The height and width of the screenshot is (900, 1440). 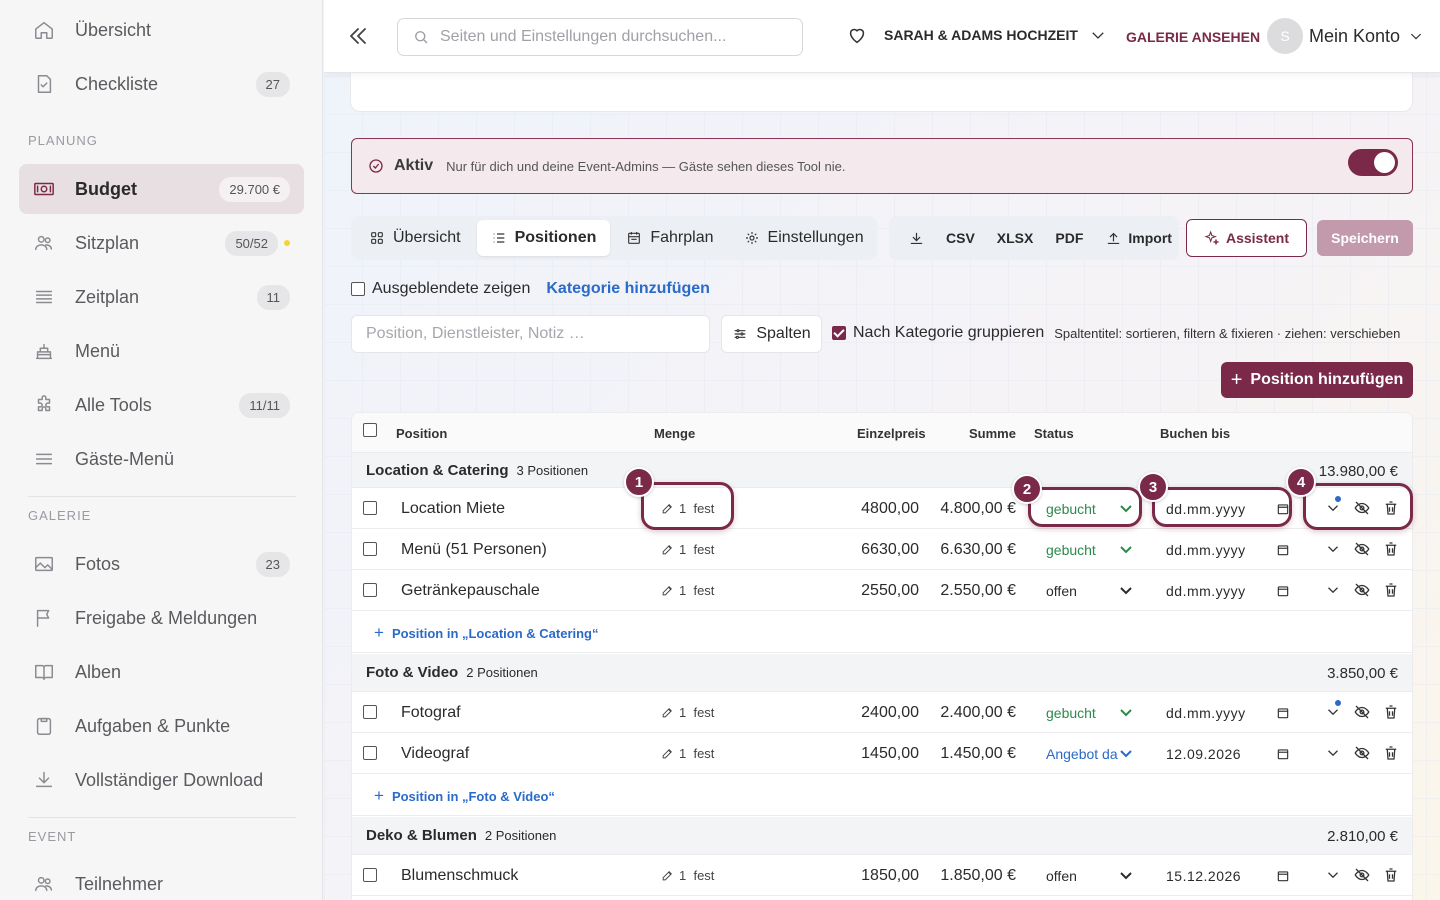 What do you see at coordinates (464, 796) in the screenshot?
I see `add-position-in-category-link: + Position in „Foto & Video“` at bounding box center [464, 796].